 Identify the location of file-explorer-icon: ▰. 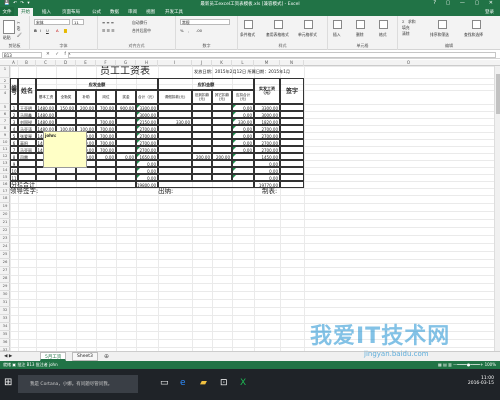
(203, 383).